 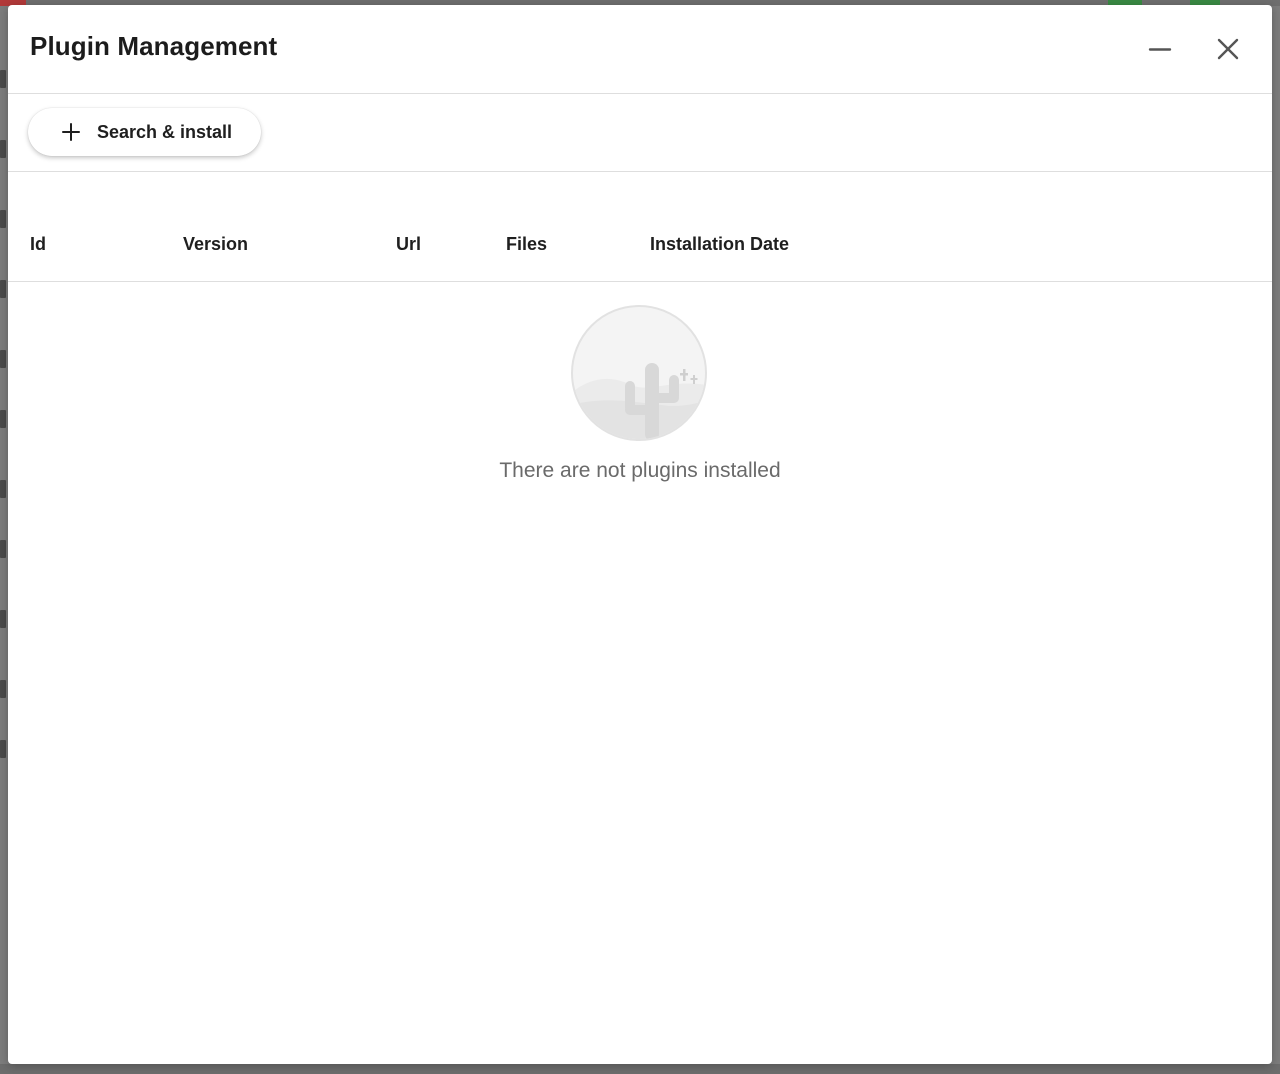 What do you see at coordinates (154, 46) in the screenshot?
I see `dialog-title: Plugin Management` at bounding box center [154, 46].